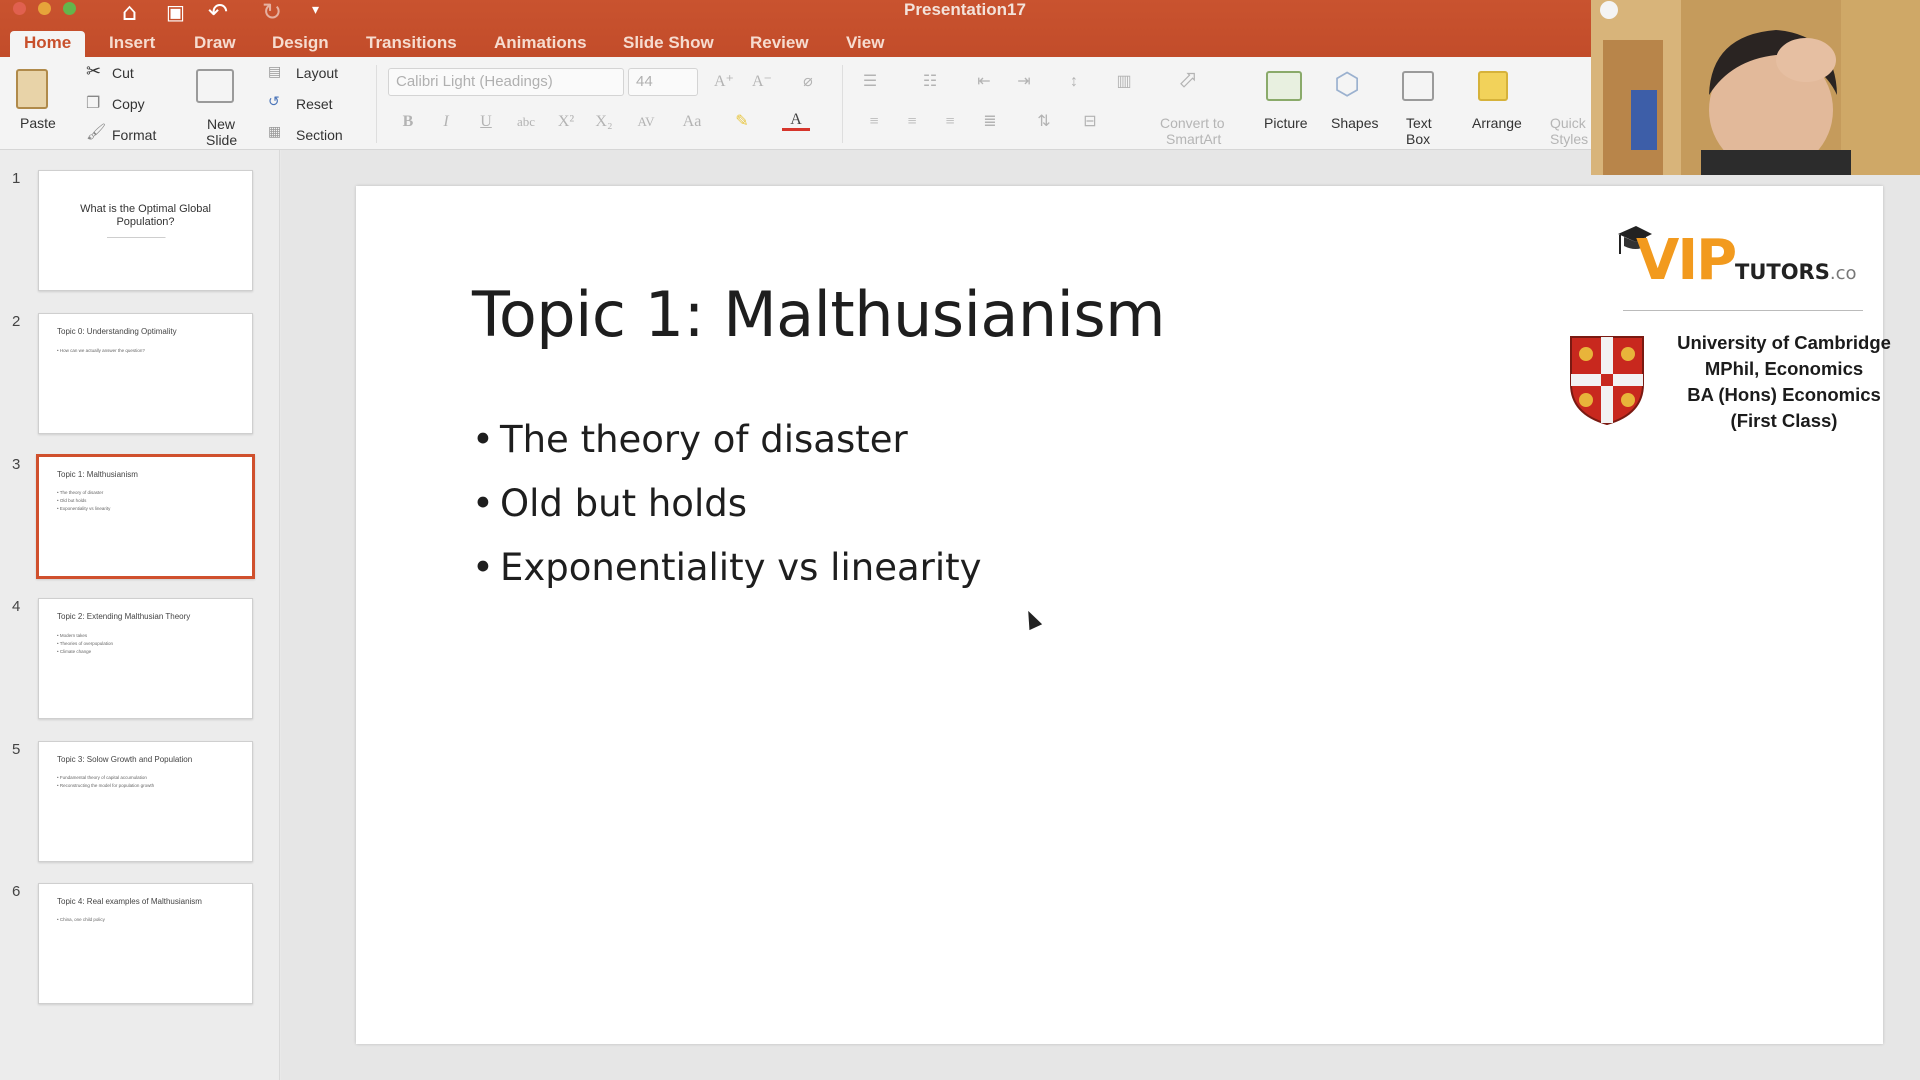  What do you see at coordinates (221, 124) in the screenshot?
I see `new-slide-label-1: New` at bounding box center [221, 124].